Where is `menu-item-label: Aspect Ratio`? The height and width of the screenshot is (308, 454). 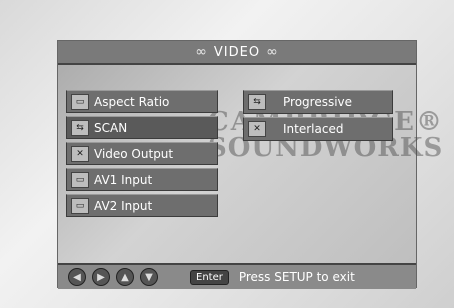 menu-item-label: Aspect Ratio is located at coordinates (132, 101).